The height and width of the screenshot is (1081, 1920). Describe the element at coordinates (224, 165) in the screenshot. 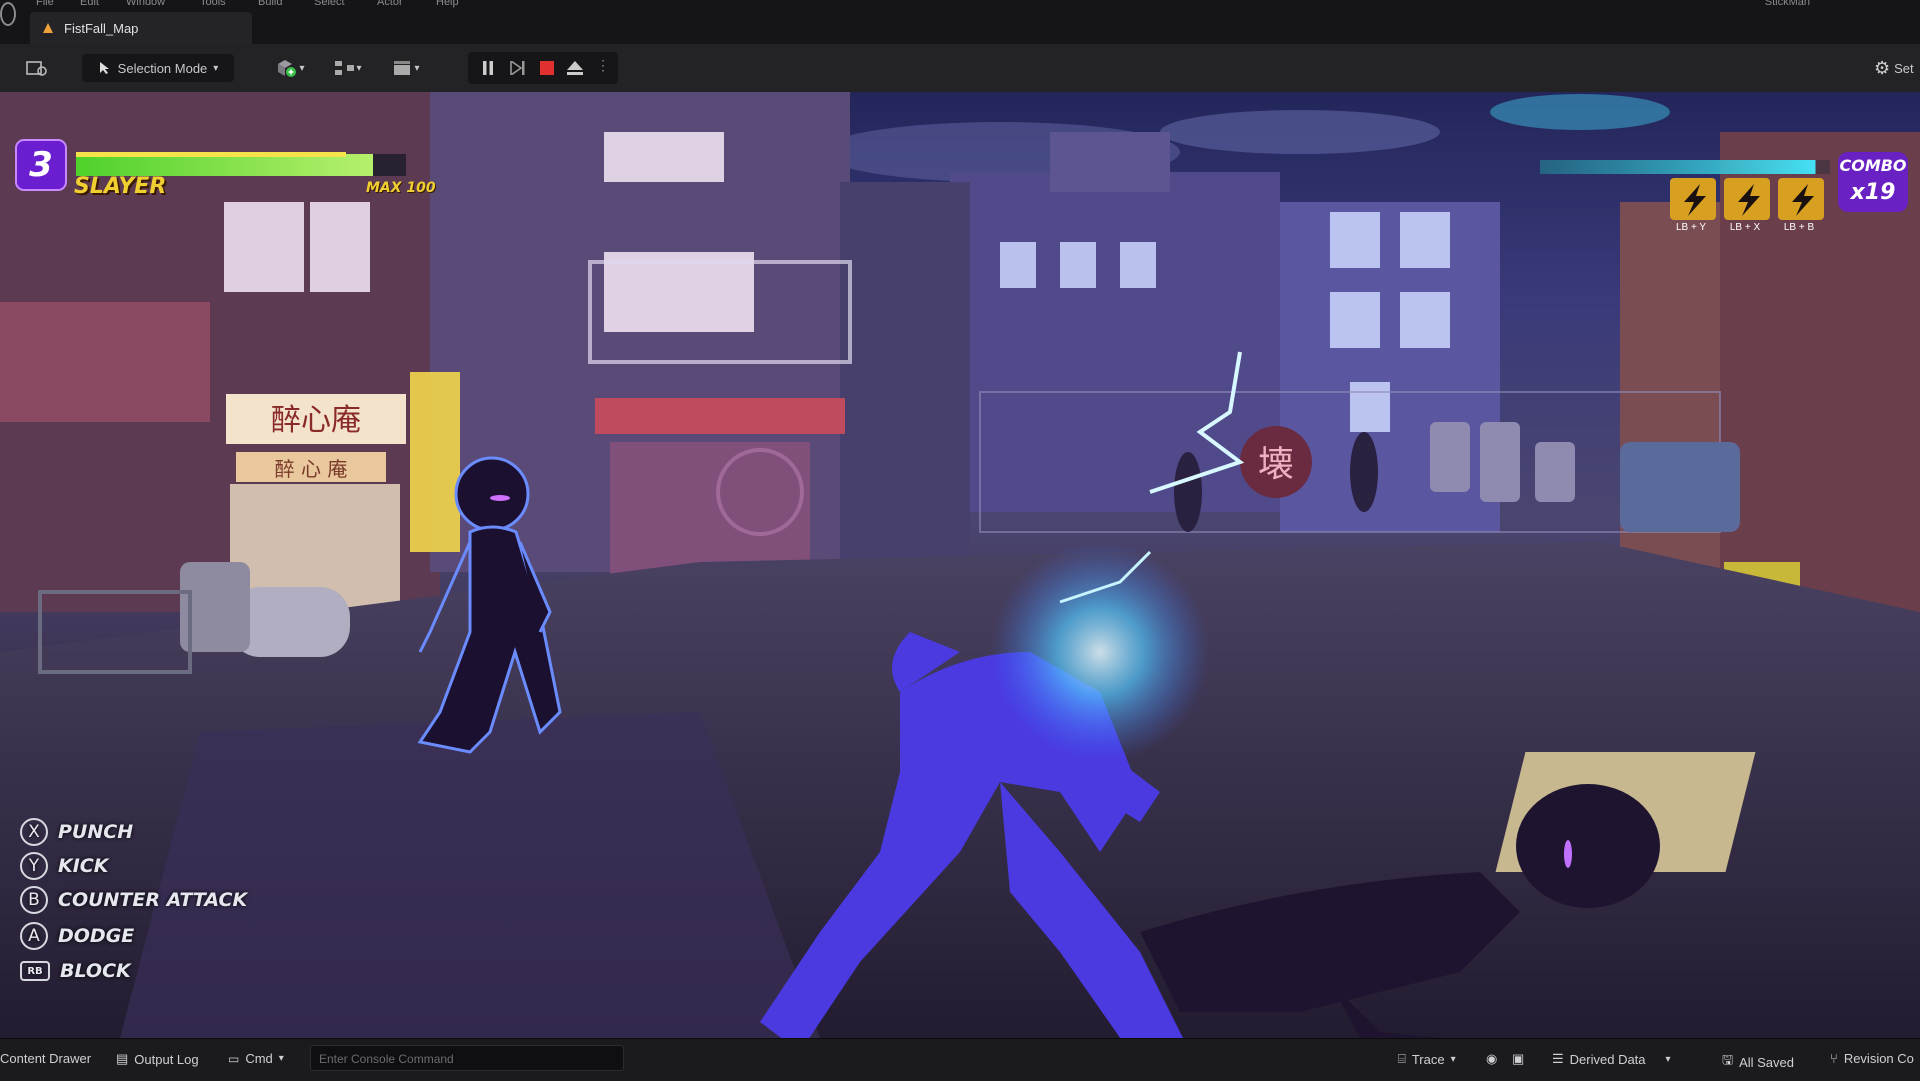

I see `player-health-bar` at that location.